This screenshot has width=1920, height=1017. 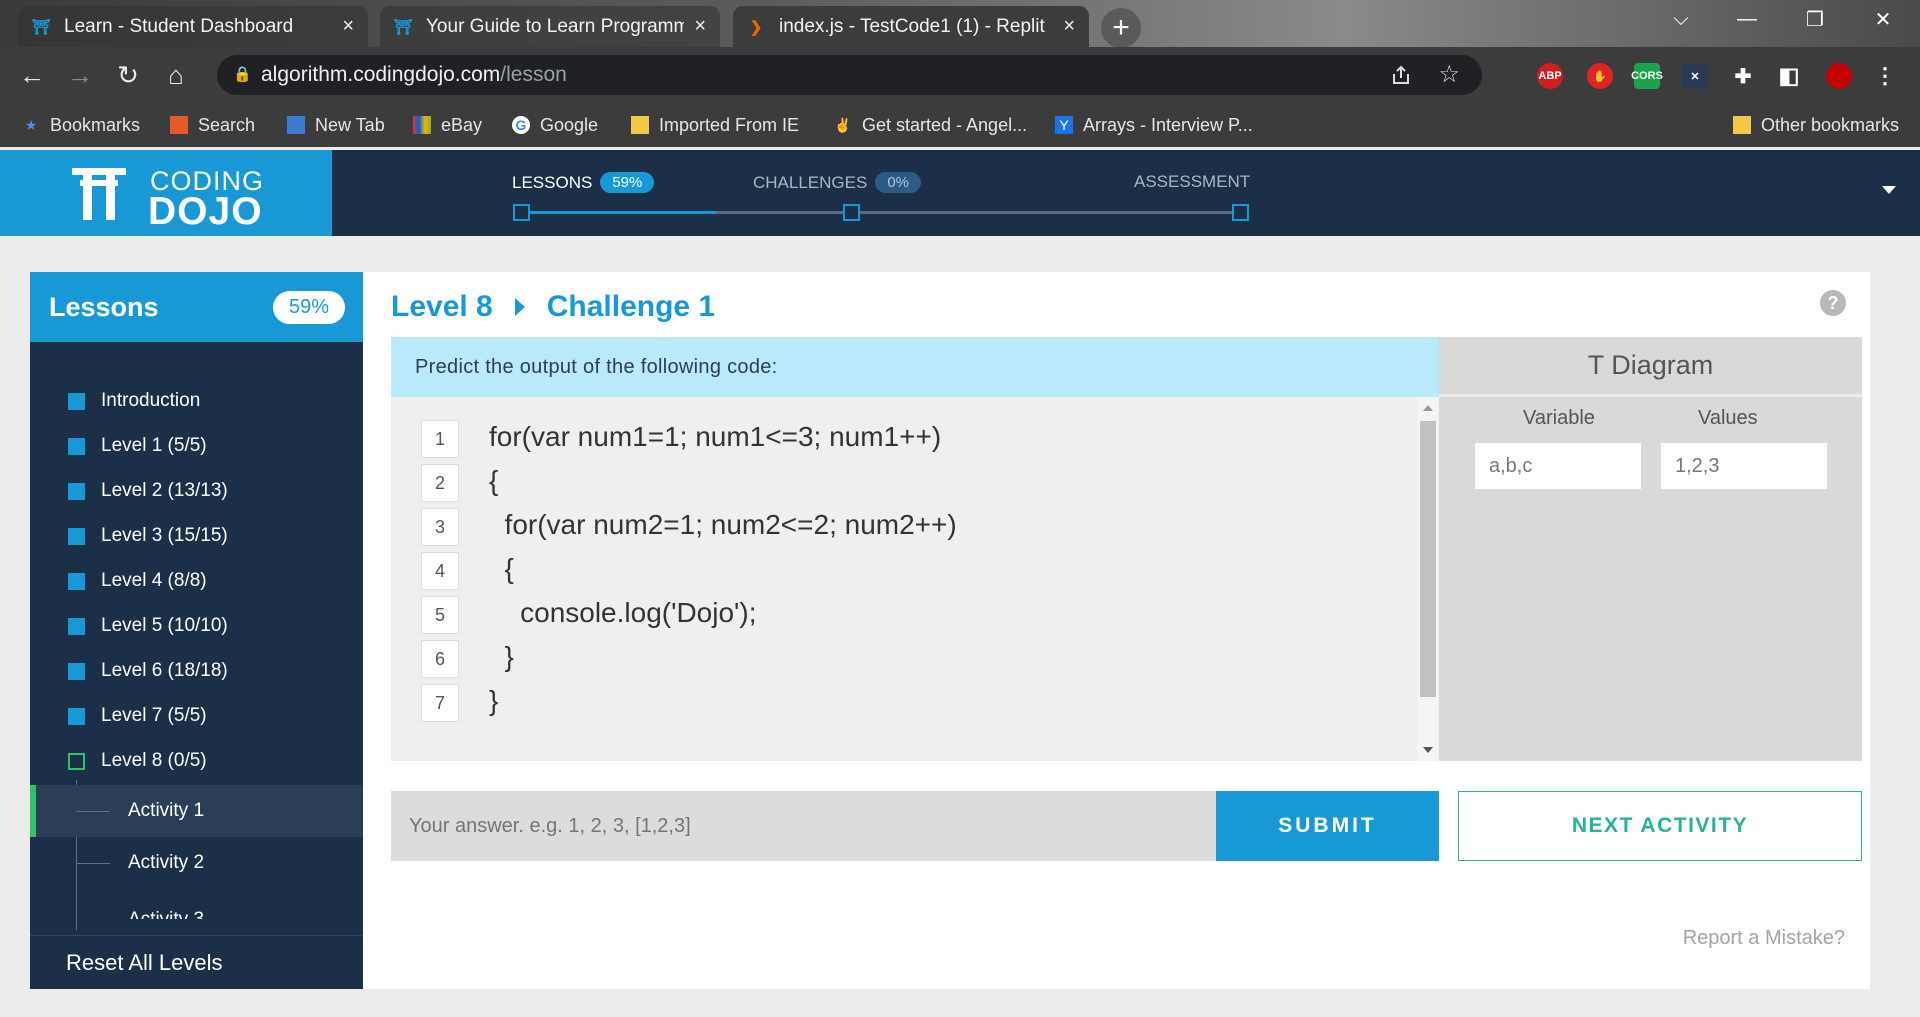 I want to click on scroll-up-icon, so click(x=1428, y=408).